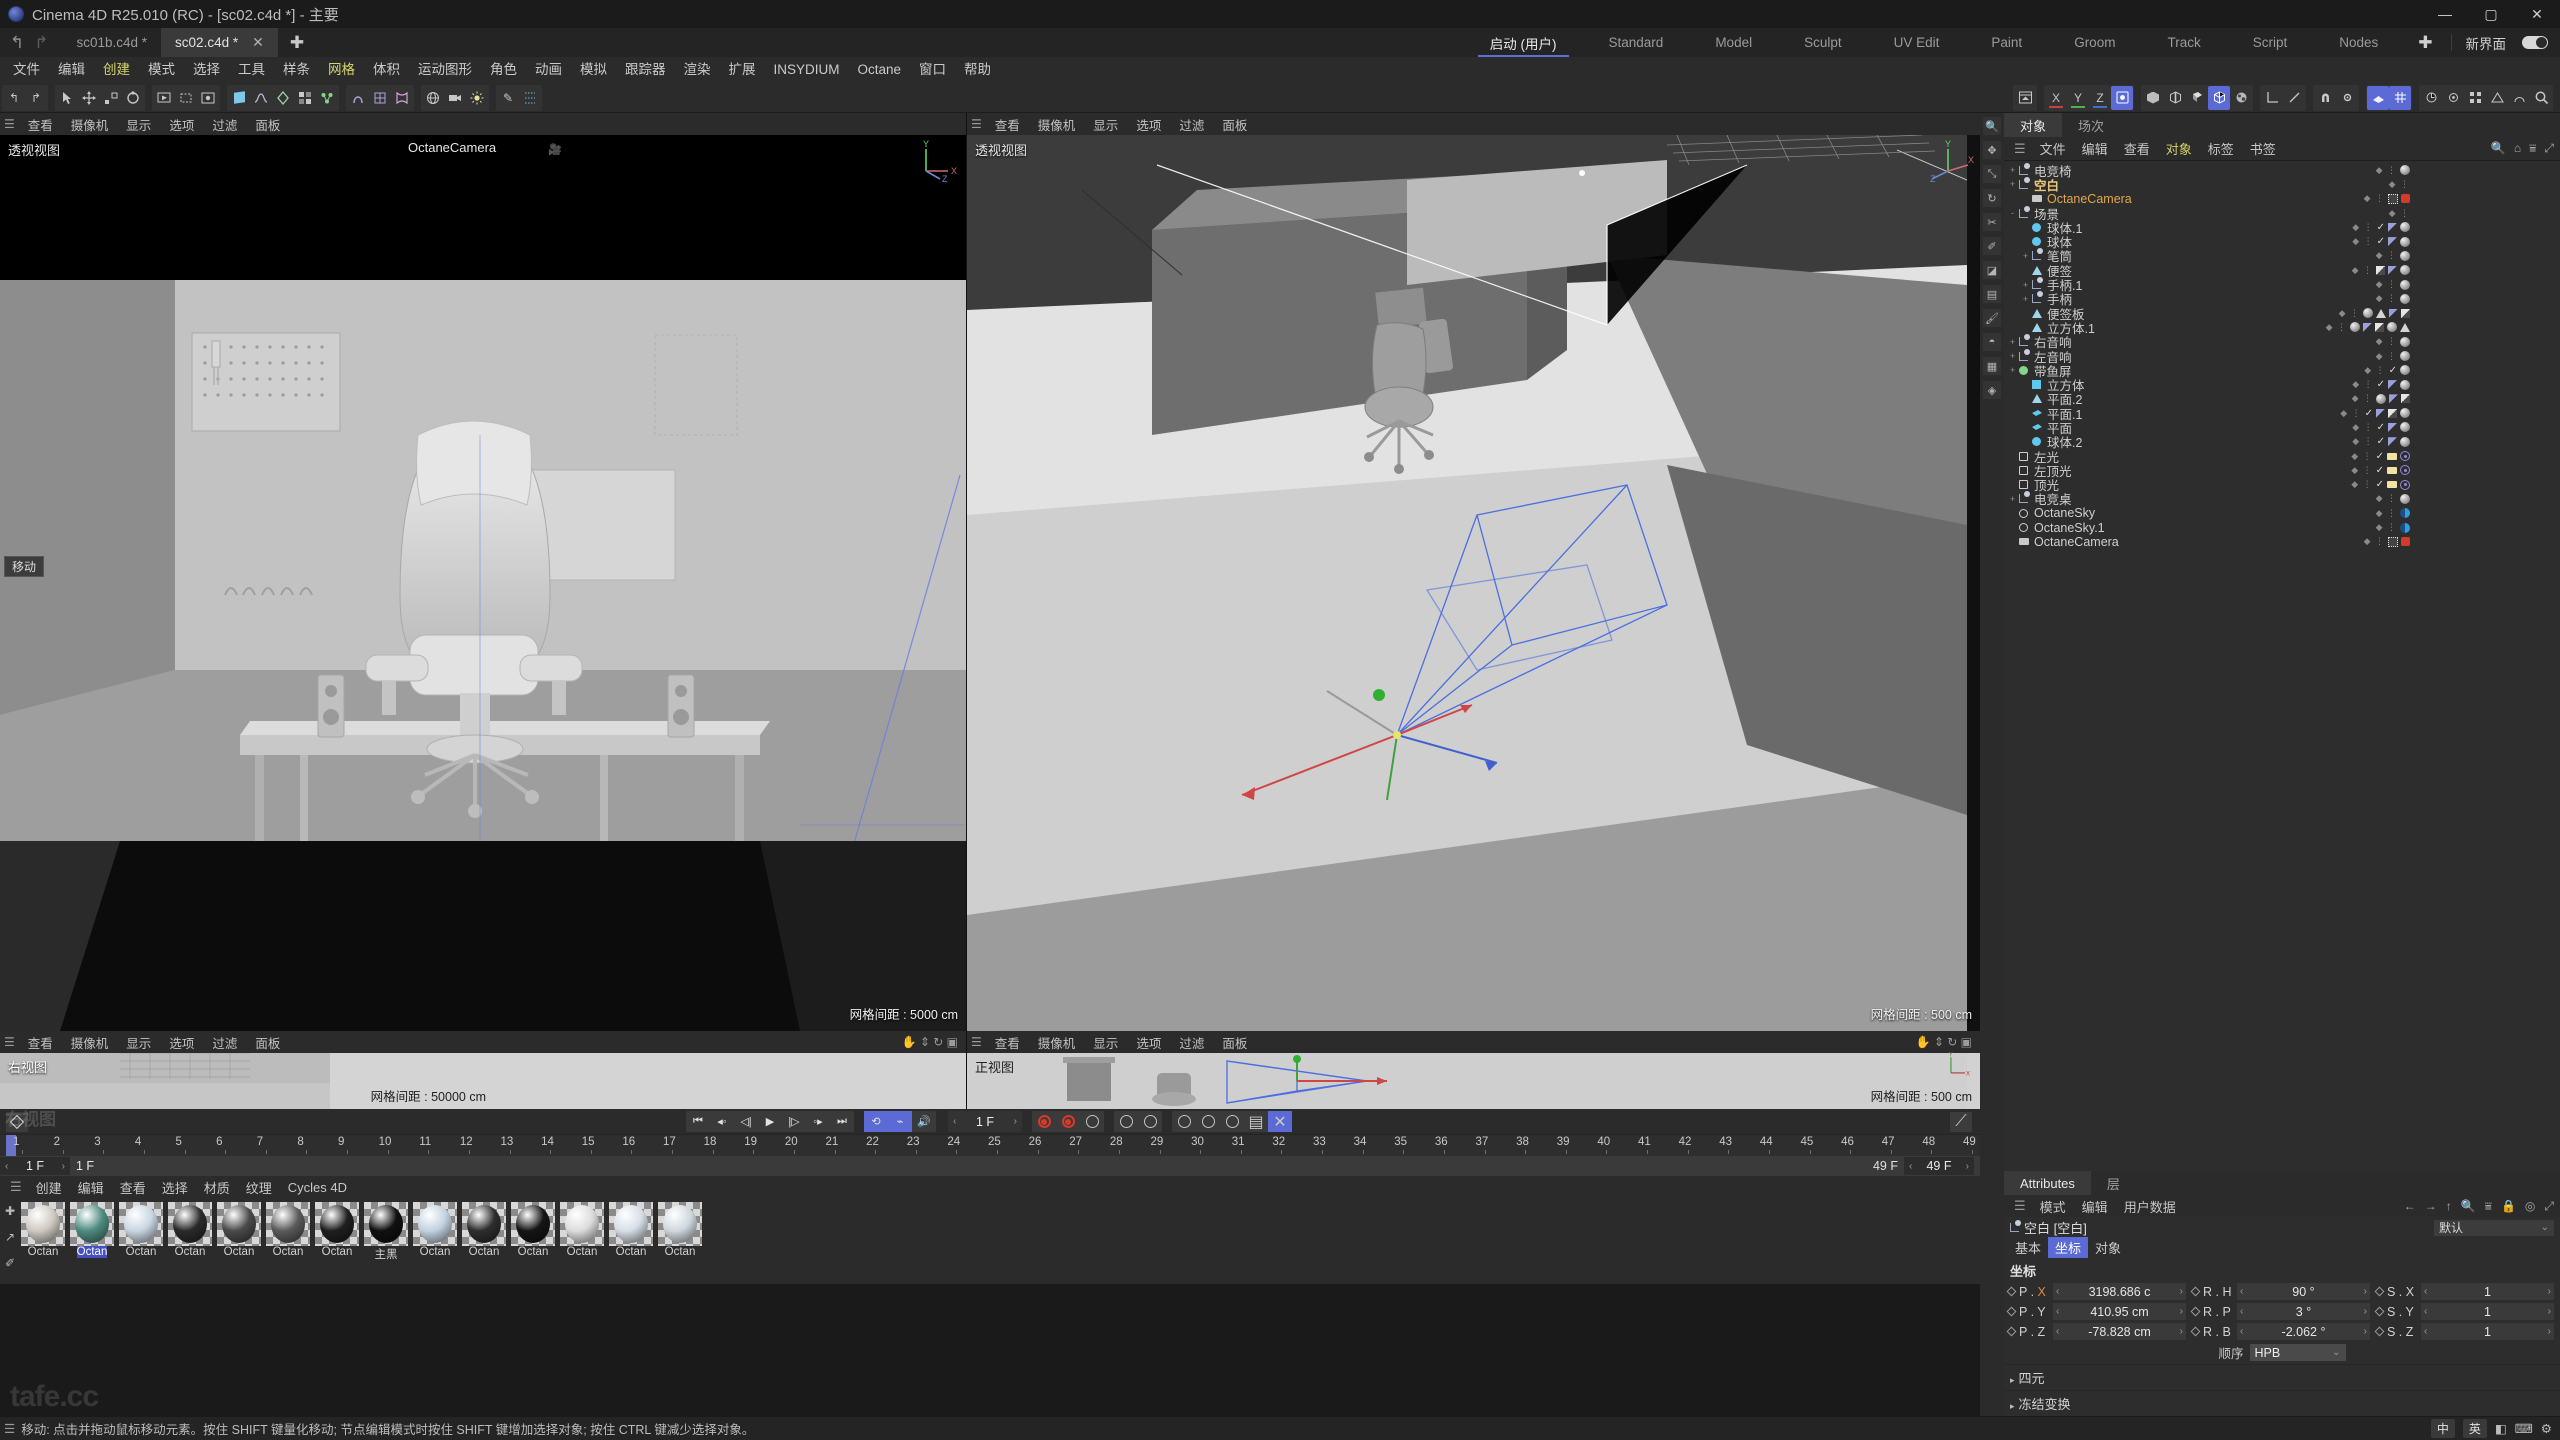 Image resolution: width=2560 pixels, height=1440 pixels. I want to click on vp-menu-panel: 面板, so click(267, 124).